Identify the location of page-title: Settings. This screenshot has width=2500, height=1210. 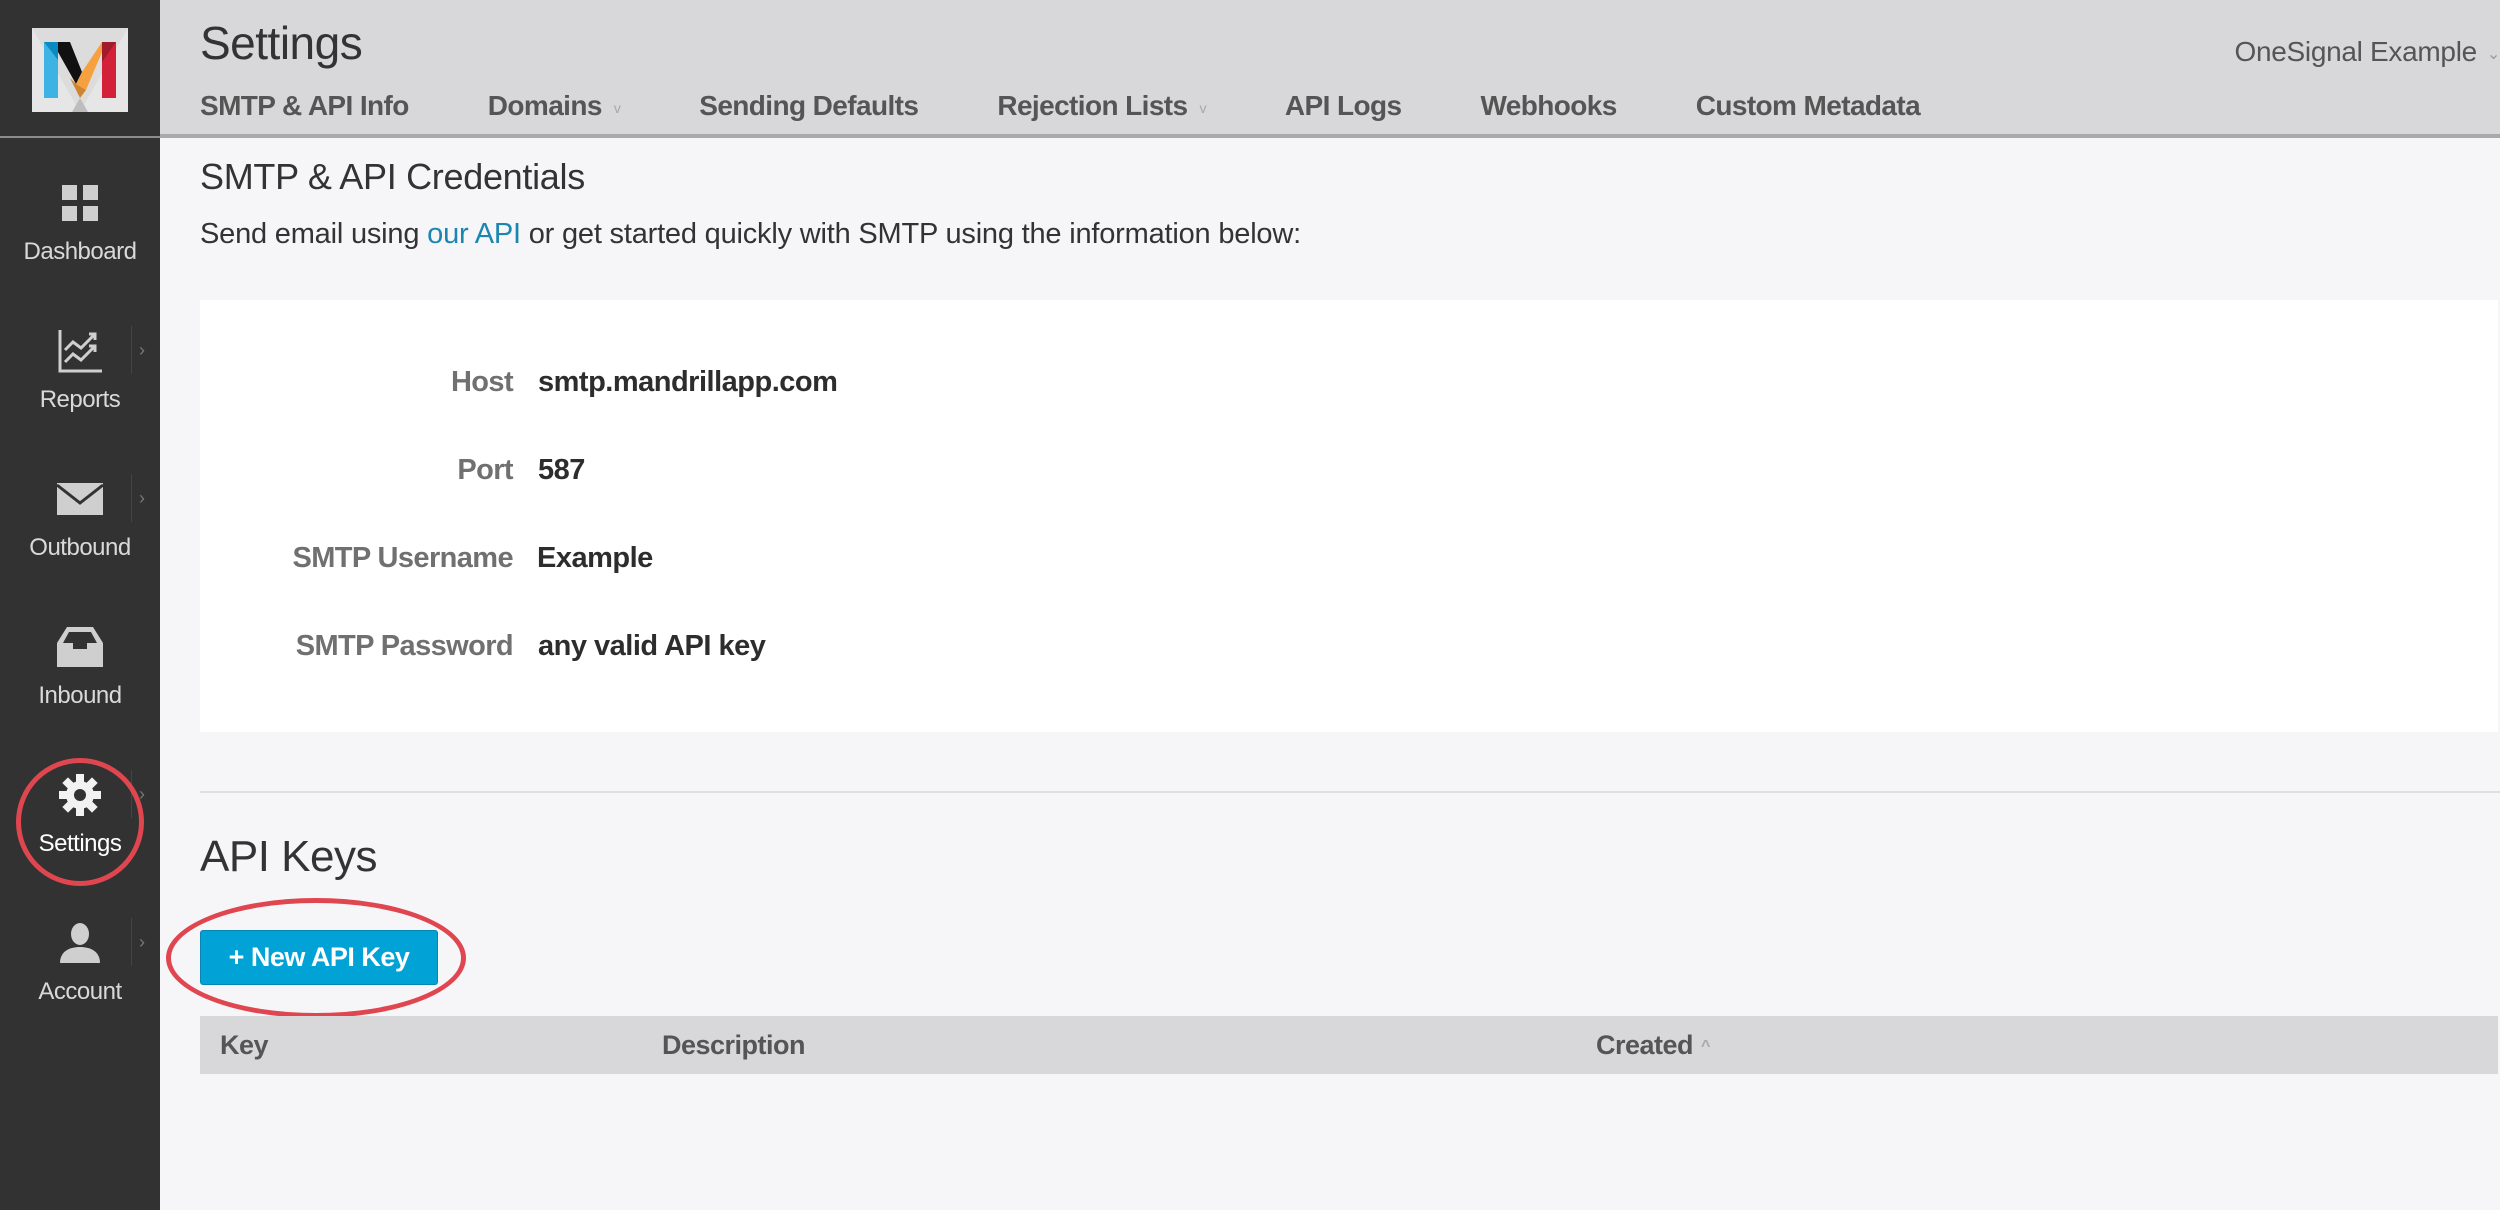
(281, 43).